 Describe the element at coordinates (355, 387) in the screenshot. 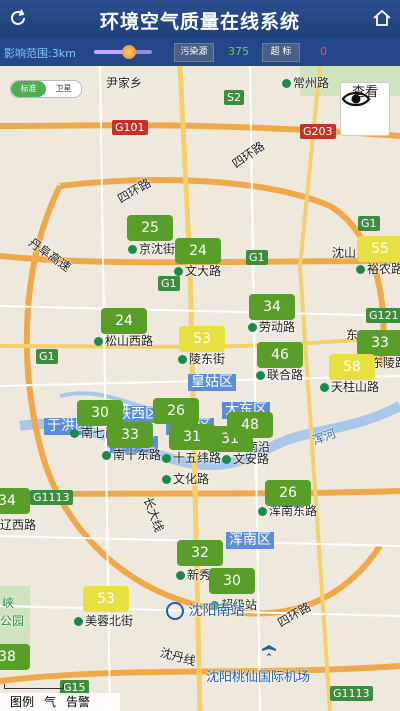

I see `place-label-text: 天柱山路` at that location.